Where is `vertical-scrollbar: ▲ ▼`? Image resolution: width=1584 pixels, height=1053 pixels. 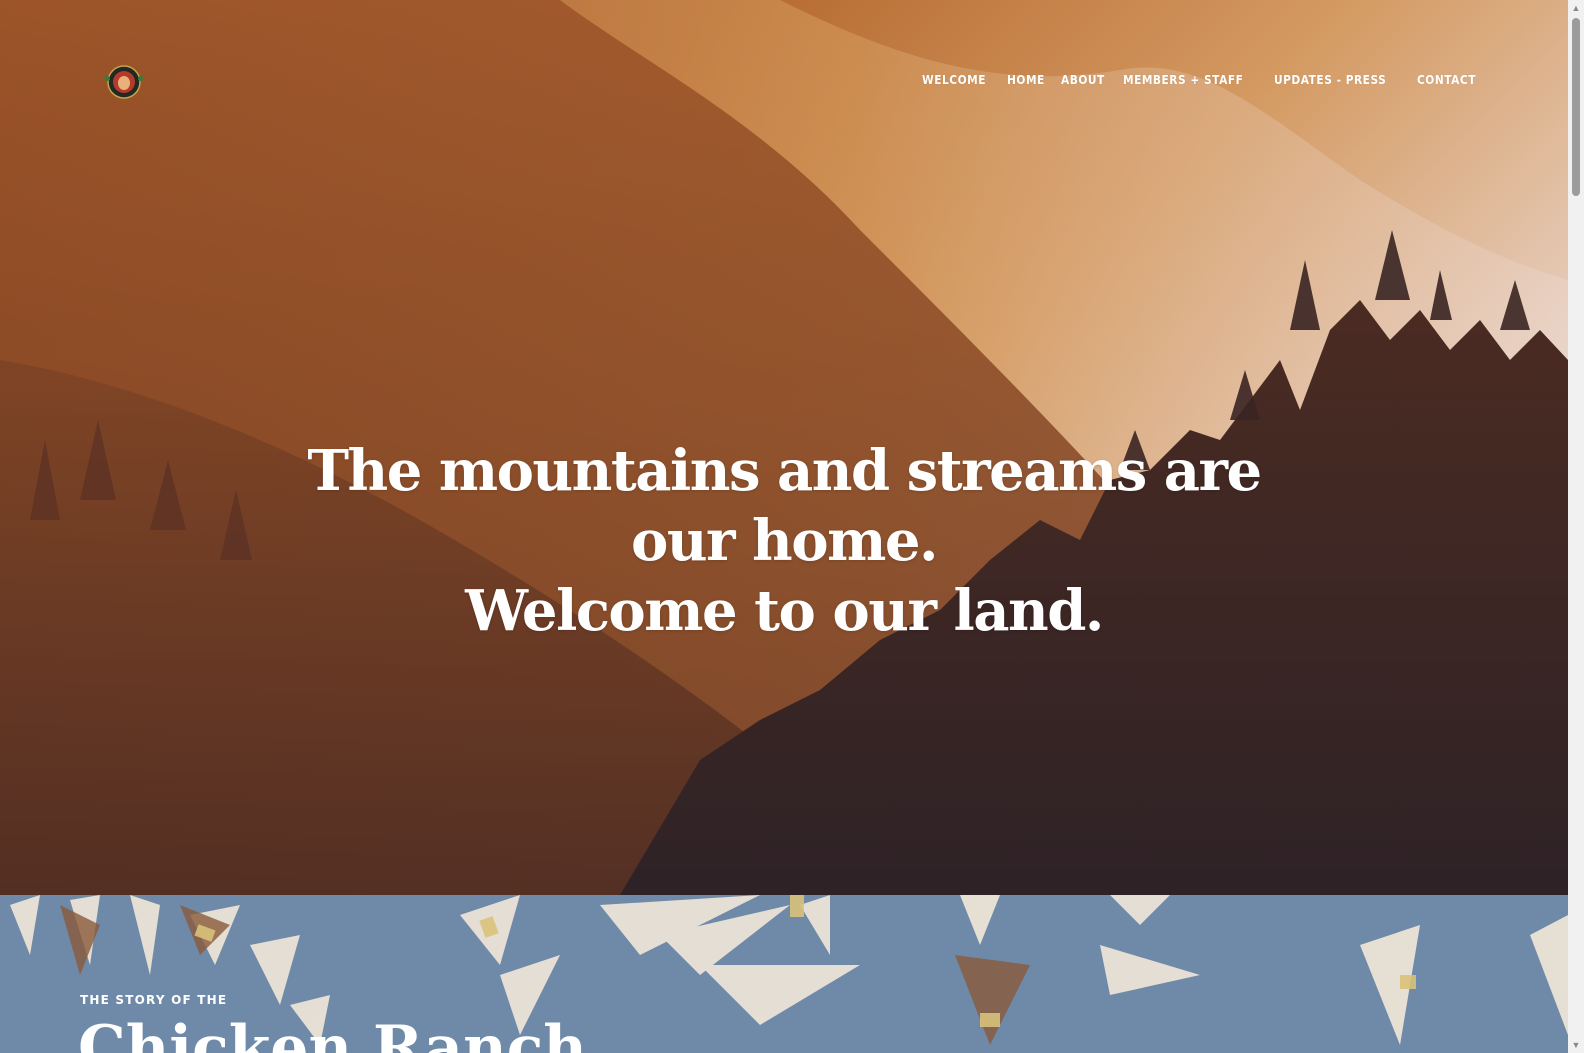
vertical-scrollbar: ▲ ▼ is located at coordinates (1576, 526).